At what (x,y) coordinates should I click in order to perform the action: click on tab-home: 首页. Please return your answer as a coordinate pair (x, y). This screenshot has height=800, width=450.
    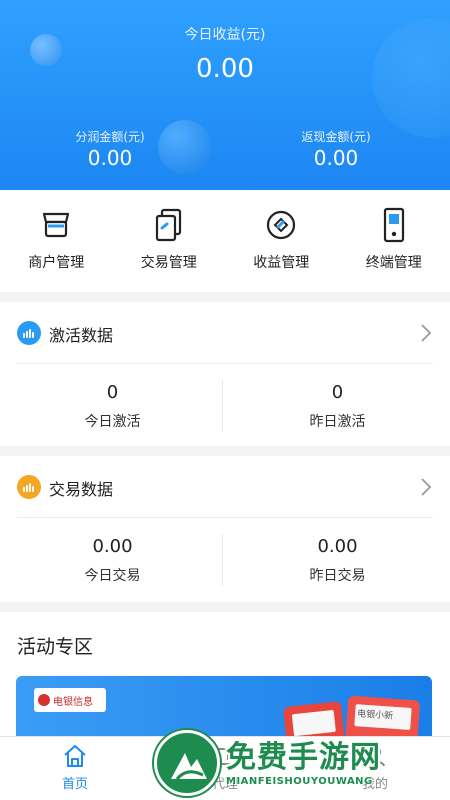
    Looking at the image, I should click on (75, 768).